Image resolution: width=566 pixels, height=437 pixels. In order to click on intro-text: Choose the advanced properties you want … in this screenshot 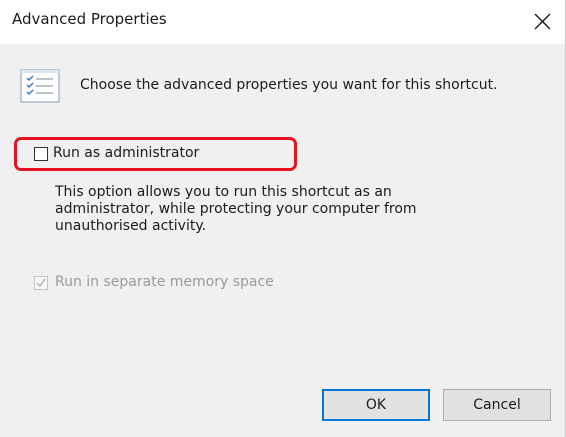, I will do `click(289, 85)`.